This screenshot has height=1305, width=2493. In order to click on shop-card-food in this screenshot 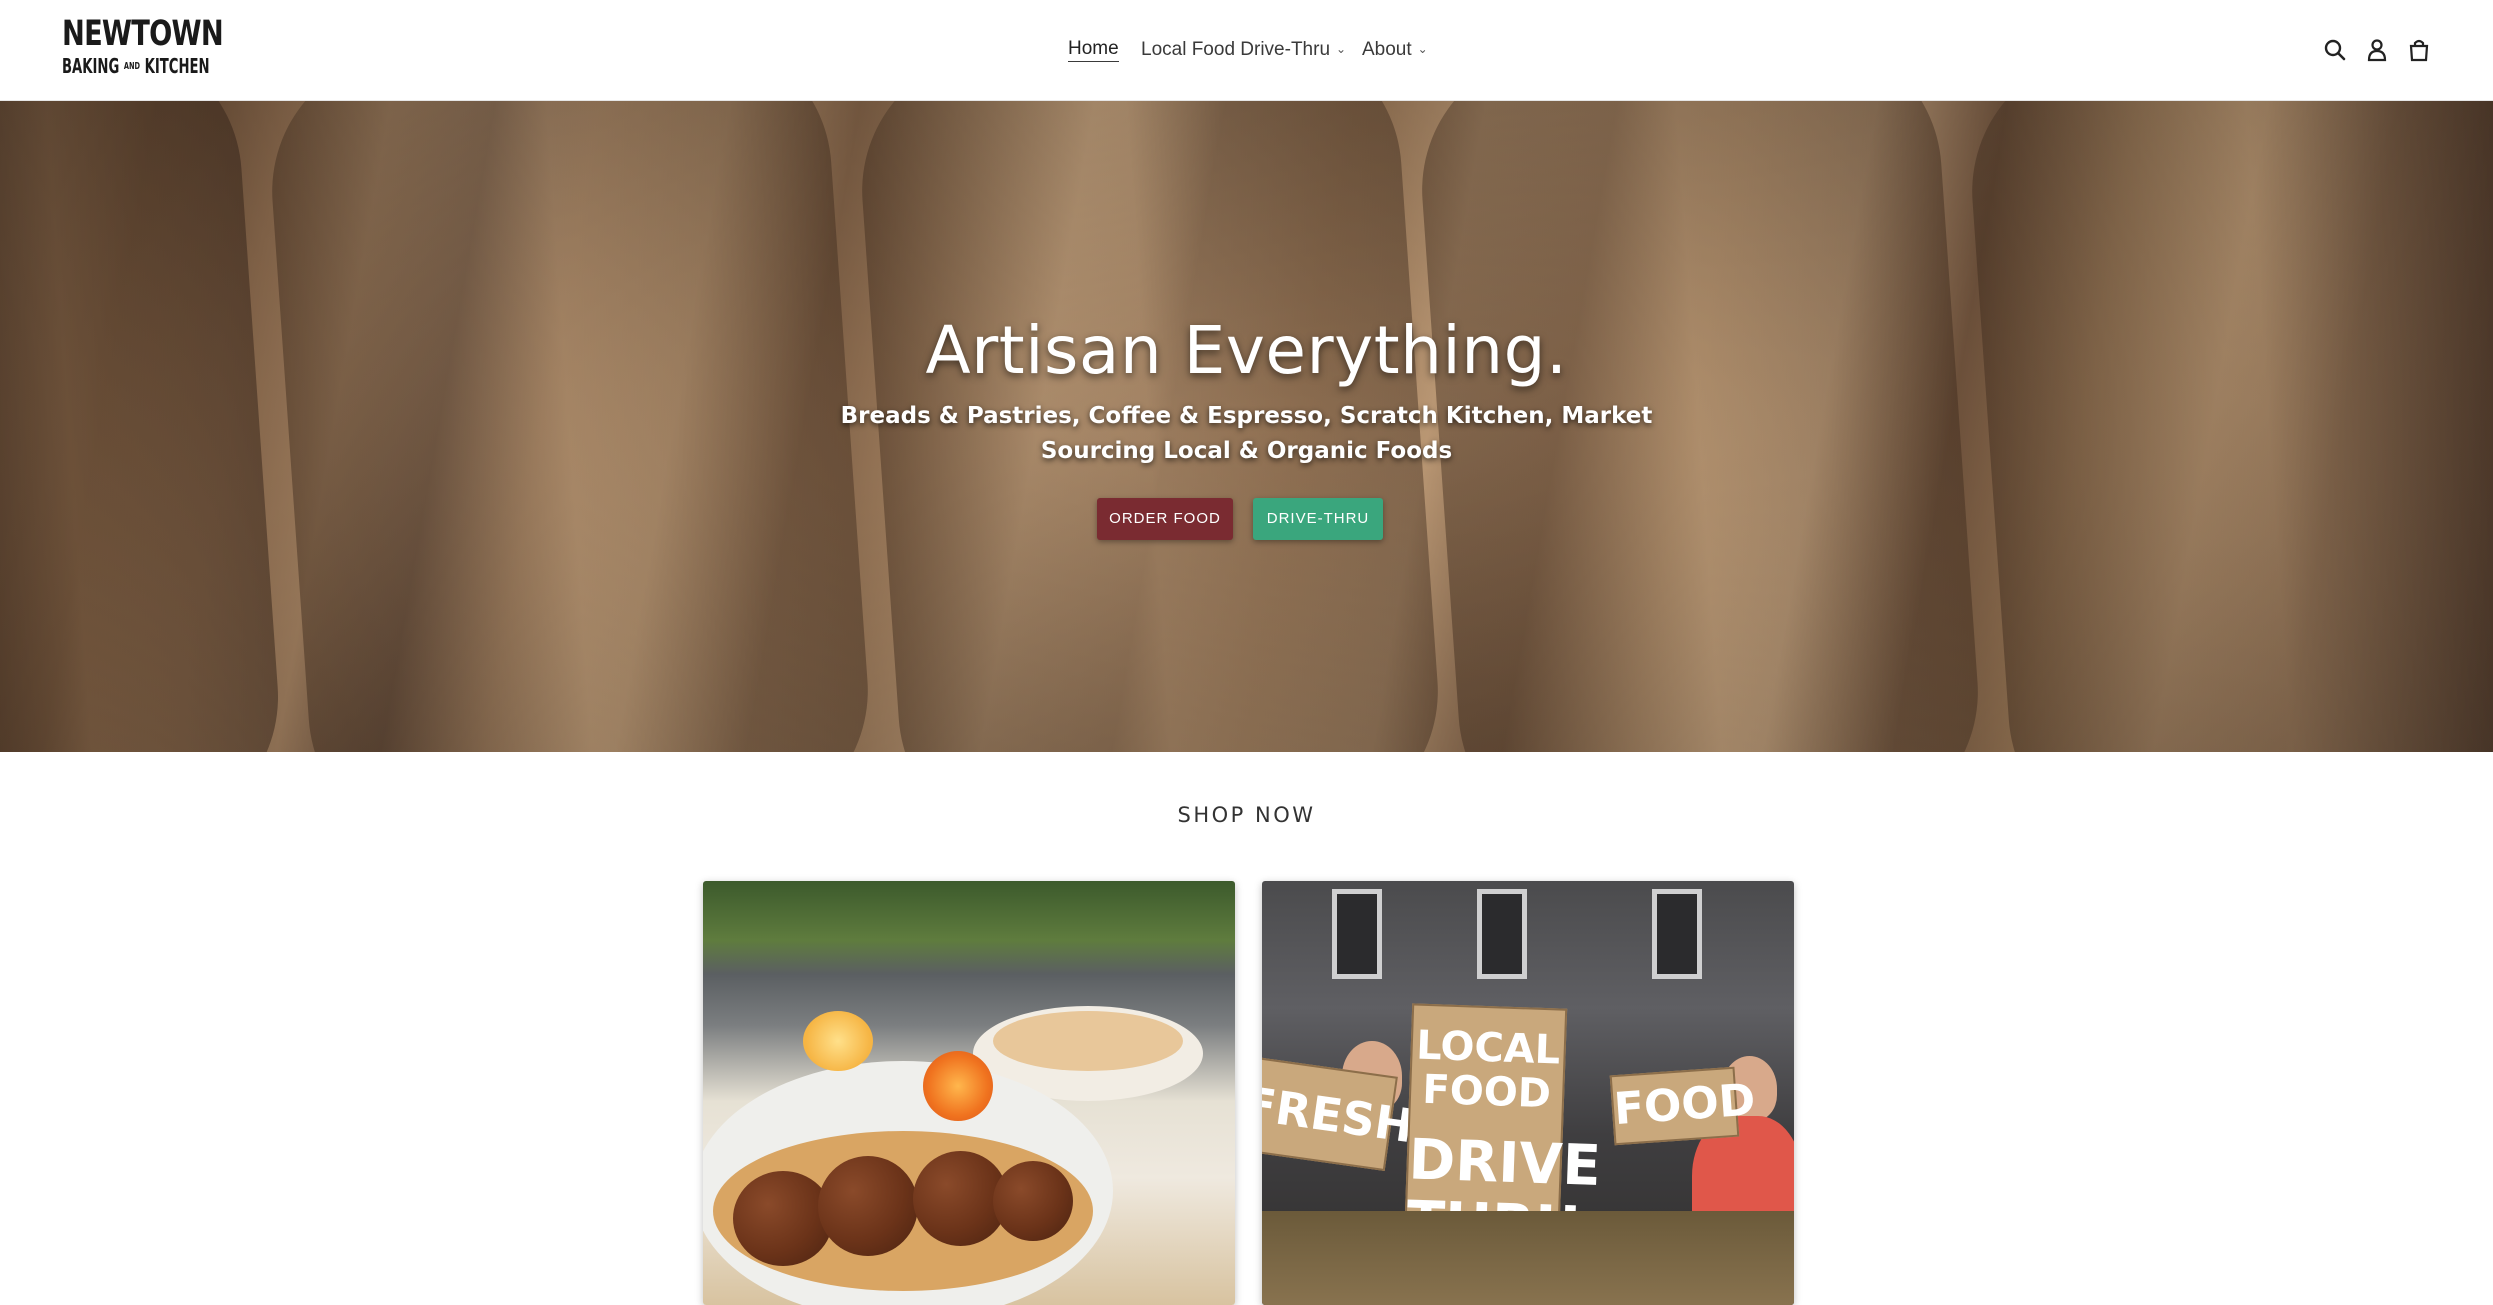, I will do `click(969, 1093)`.